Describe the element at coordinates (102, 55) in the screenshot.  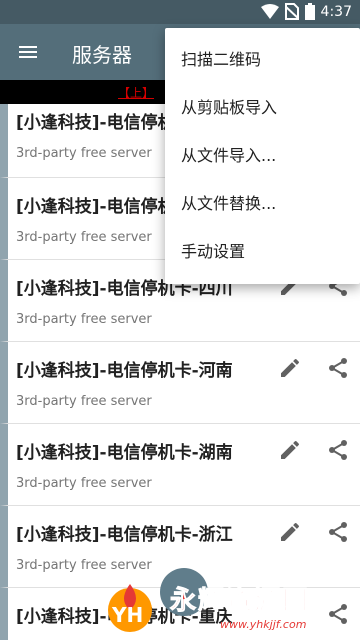
I see `page-title: 服务器` at that location.